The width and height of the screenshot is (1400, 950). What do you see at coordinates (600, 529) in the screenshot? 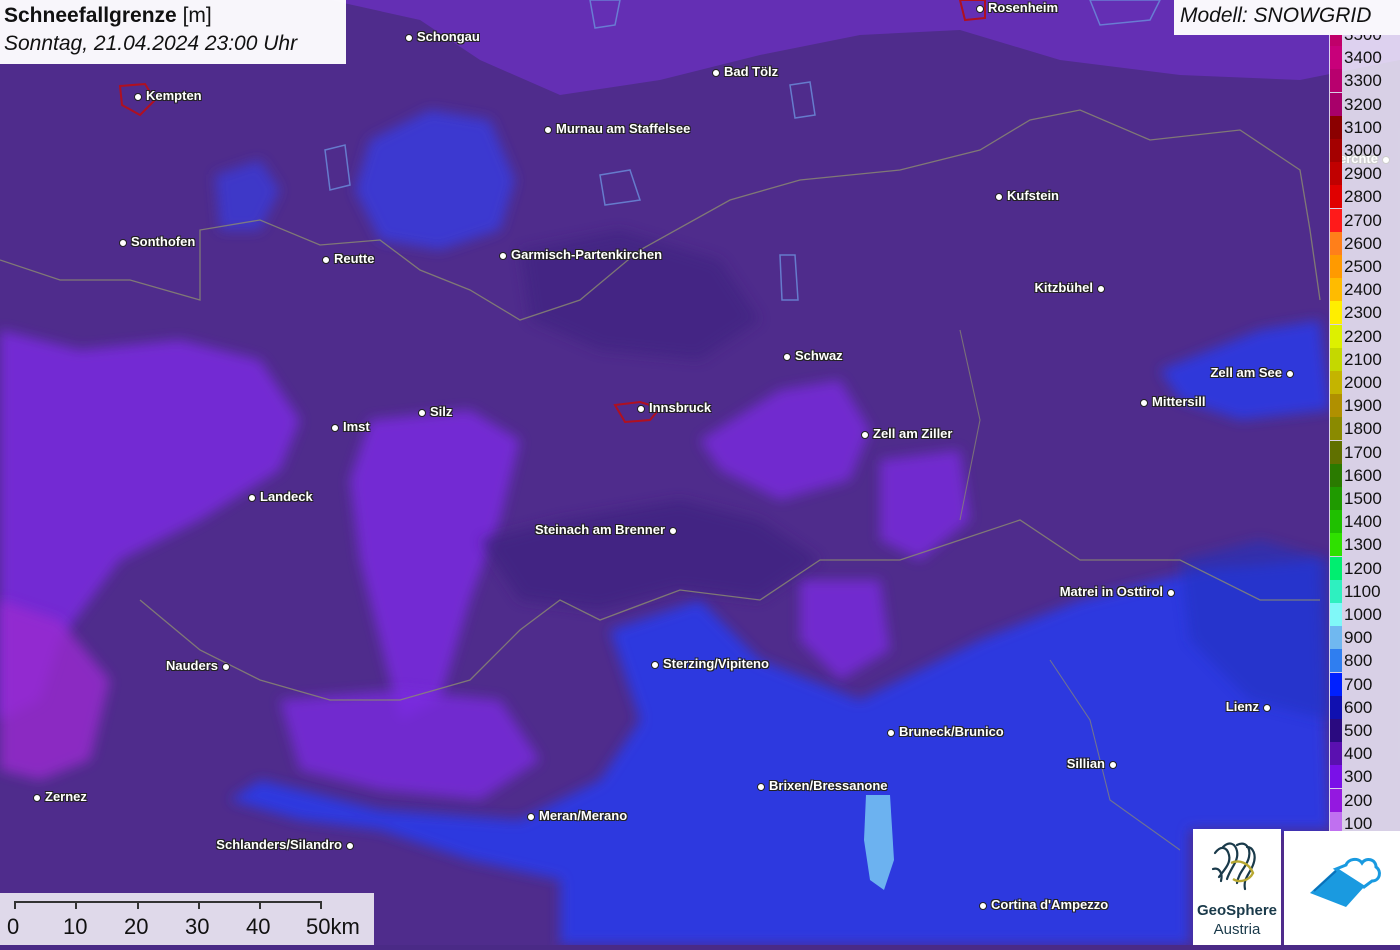
I see `city-label: Steinach am Brenner` at bounding box center [600, 529].